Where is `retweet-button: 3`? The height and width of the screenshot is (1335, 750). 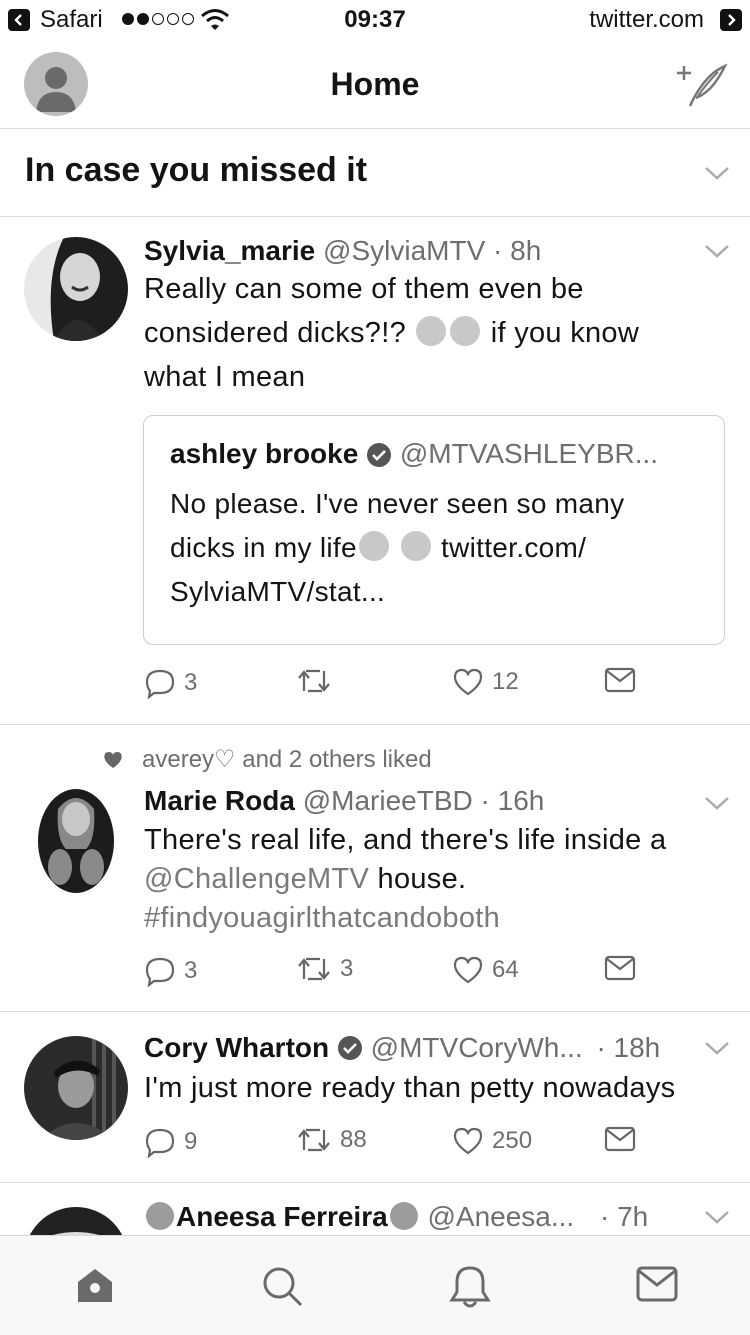
retweet-button: 3 is located at coordinates (324, 969).